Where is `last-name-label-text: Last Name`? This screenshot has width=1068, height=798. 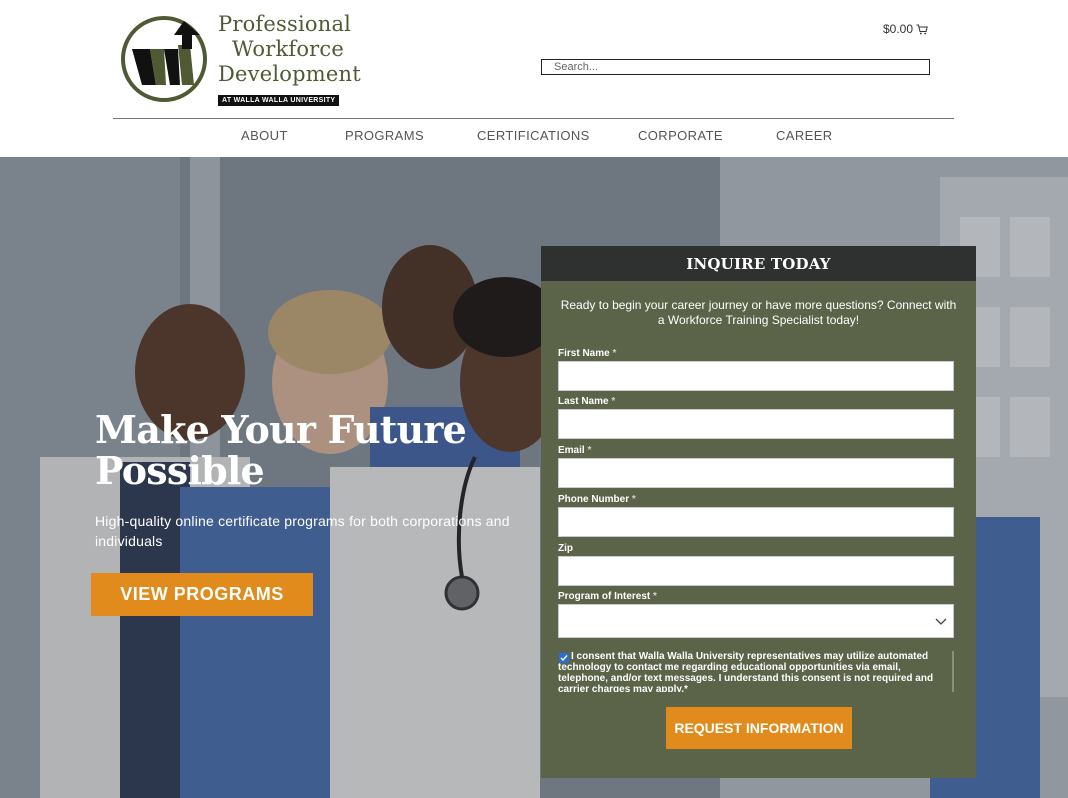 last-name-label-text: Last Name is located at coordinates (583, 401).